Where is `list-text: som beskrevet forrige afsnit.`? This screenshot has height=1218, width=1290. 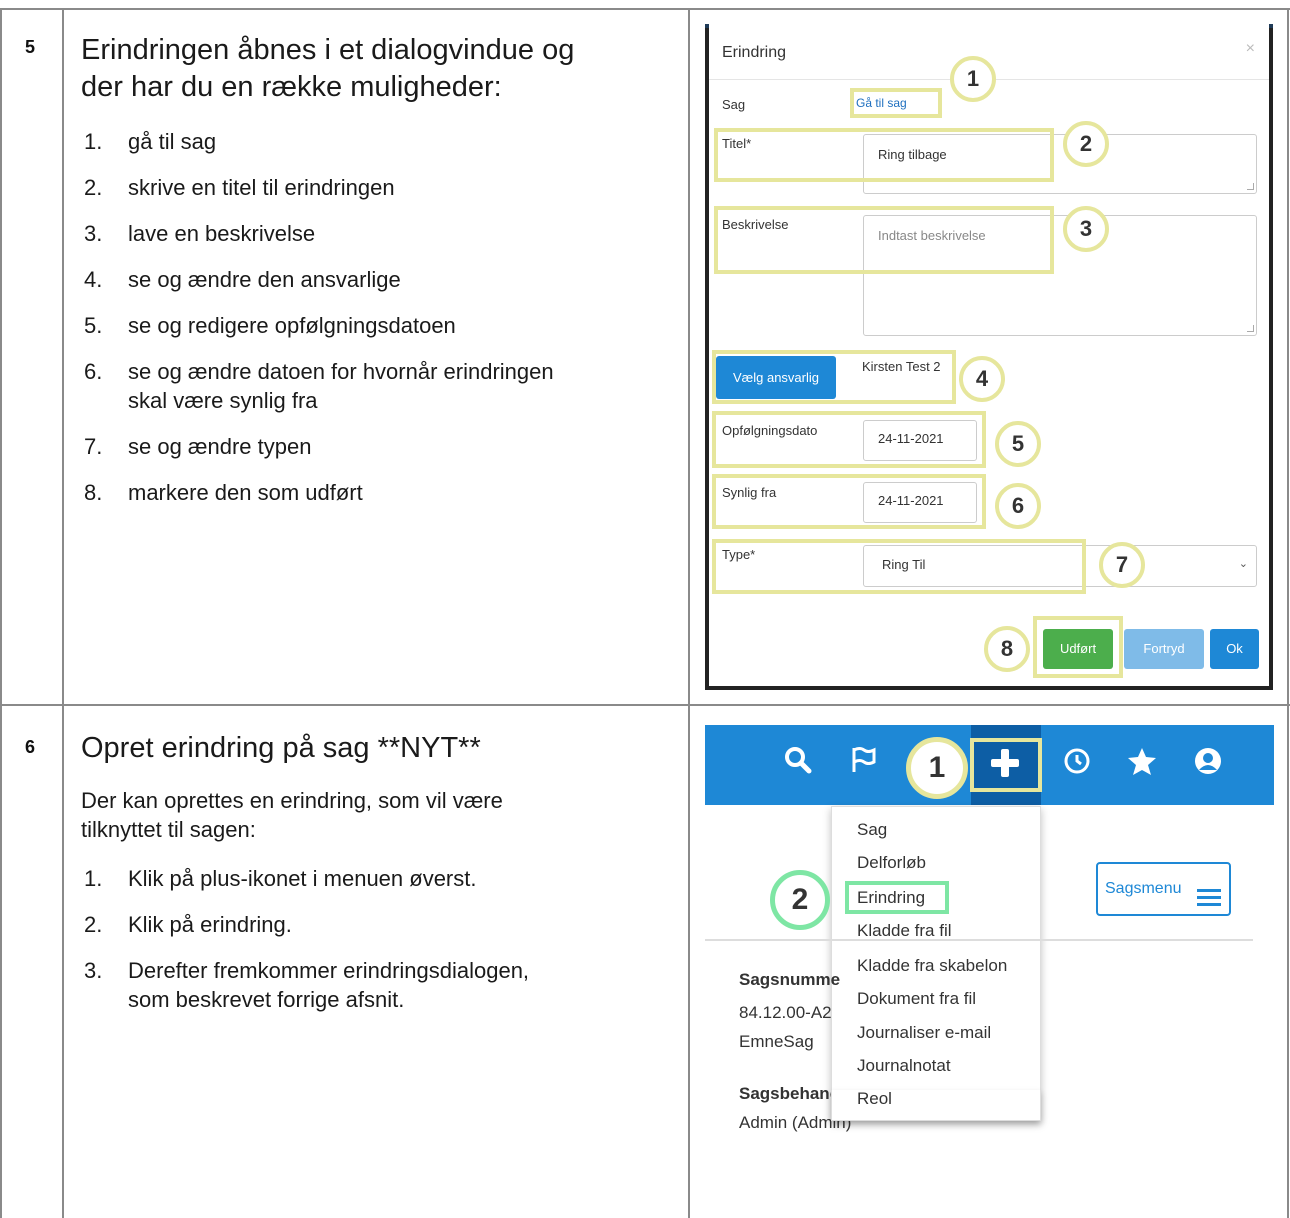 list-text: som beskrevet forrige afsnit. is located at coordinates (266, 999).